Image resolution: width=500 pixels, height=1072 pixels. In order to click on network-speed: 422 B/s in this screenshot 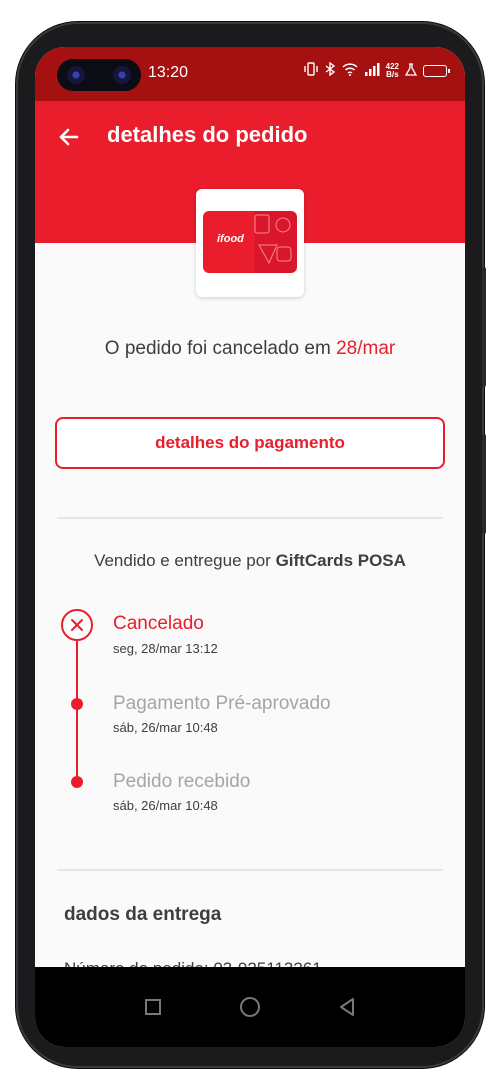, I will do `click(392, 70)`.